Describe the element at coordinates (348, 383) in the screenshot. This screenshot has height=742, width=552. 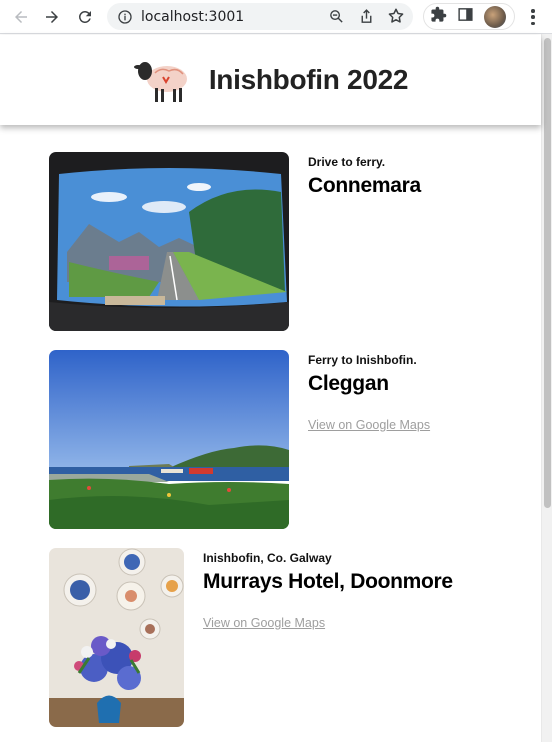
I see `entry-title: Cleggan` at that location.